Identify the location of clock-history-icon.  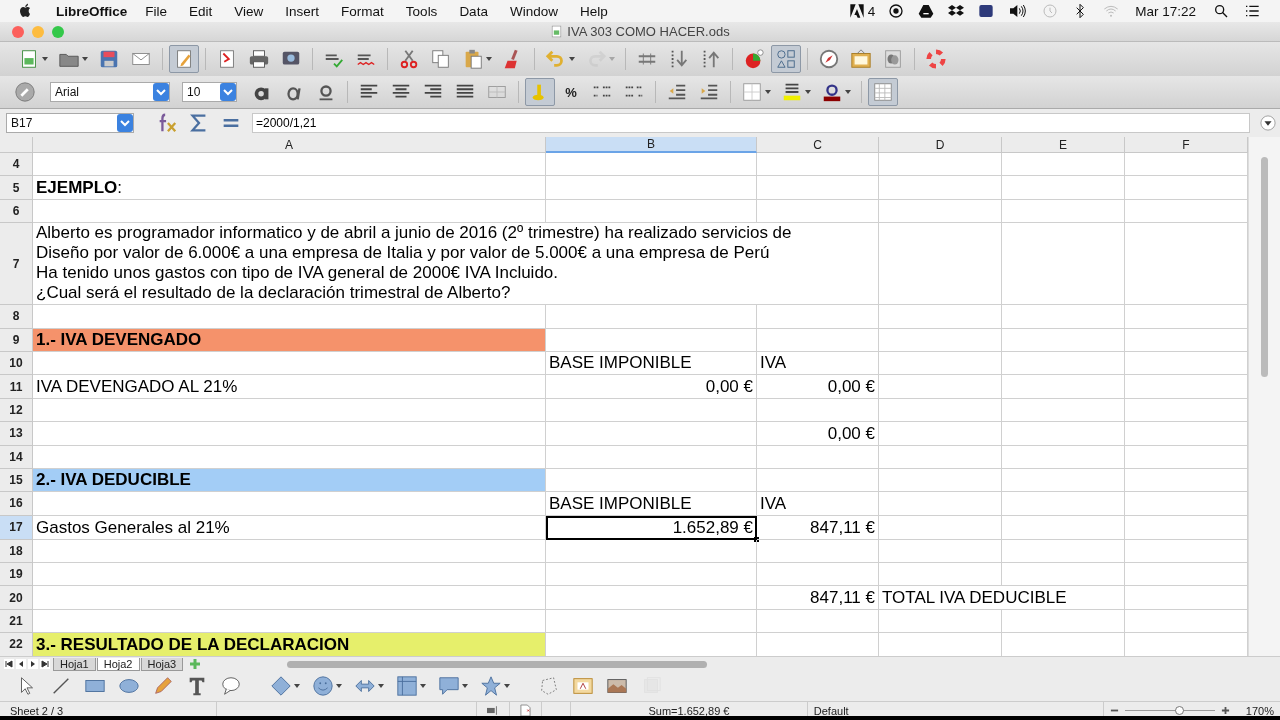
(1050, 11).